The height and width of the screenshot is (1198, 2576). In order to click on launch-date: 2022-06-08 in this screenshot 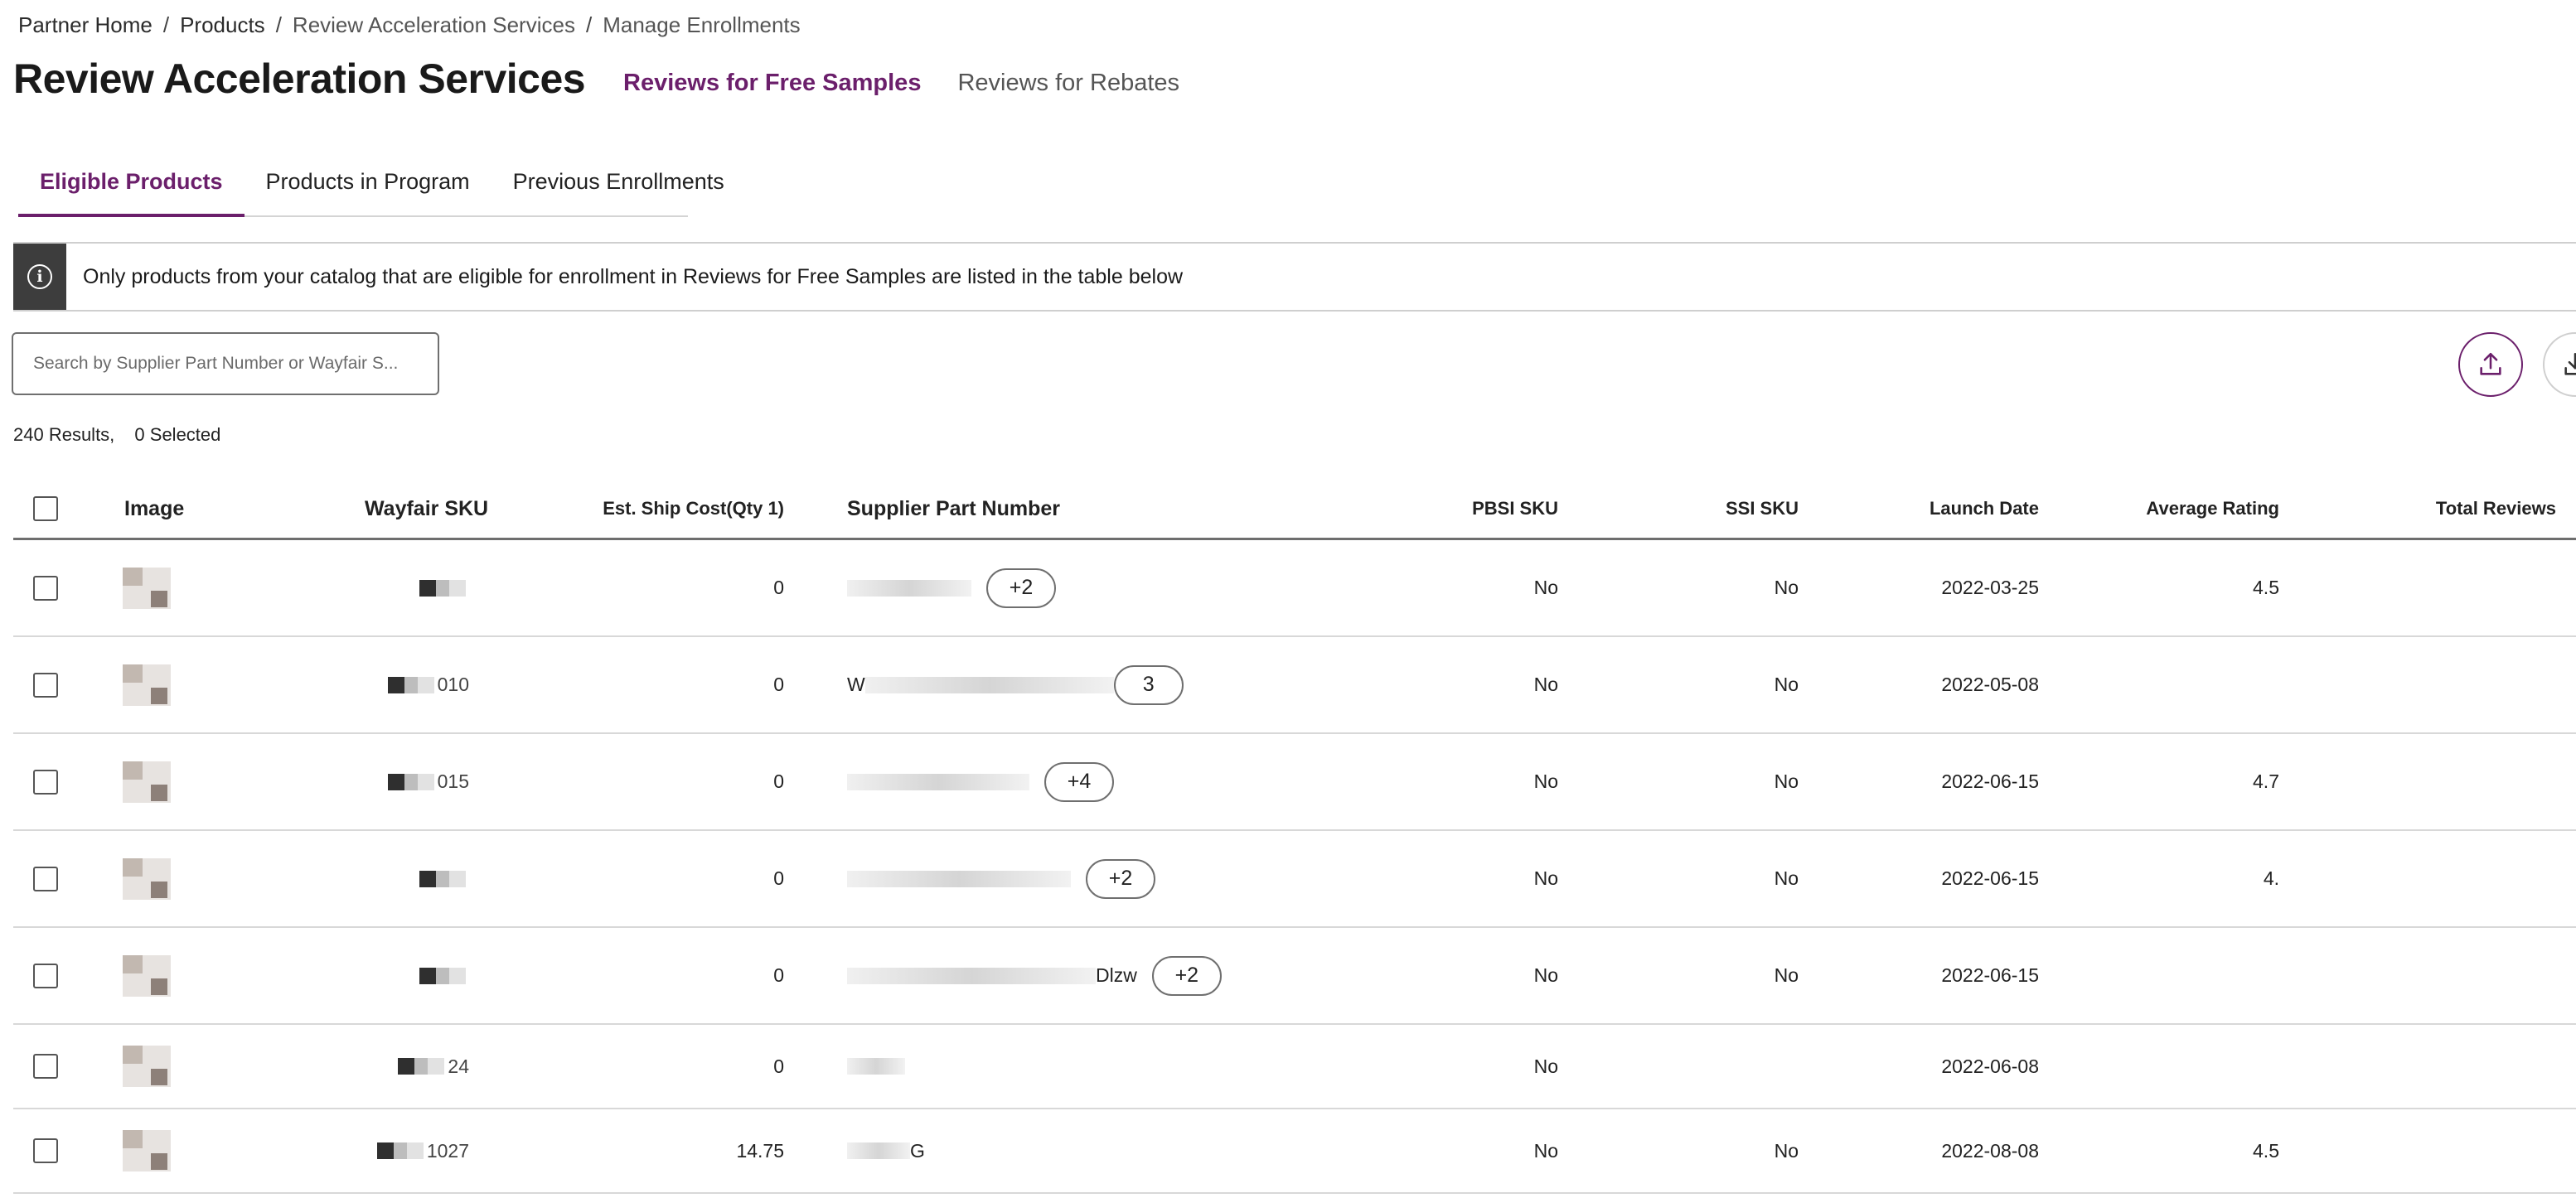, I will do `click(1990, 1066)`.